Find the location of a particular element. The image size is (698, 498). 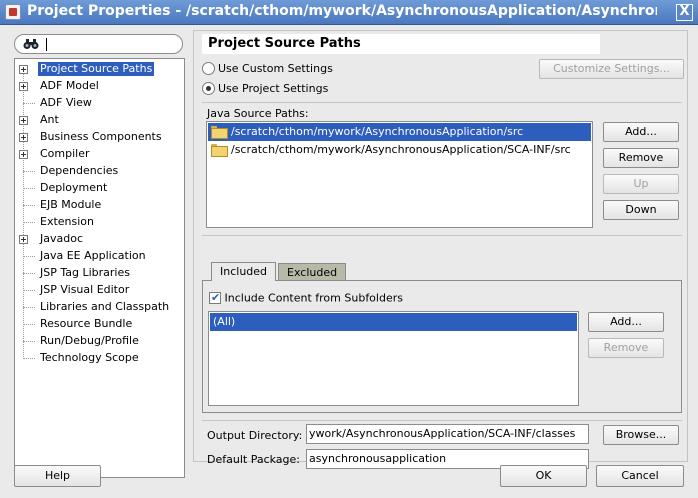

tree-item-label: ADF Model is located at coordinates (69, 85).